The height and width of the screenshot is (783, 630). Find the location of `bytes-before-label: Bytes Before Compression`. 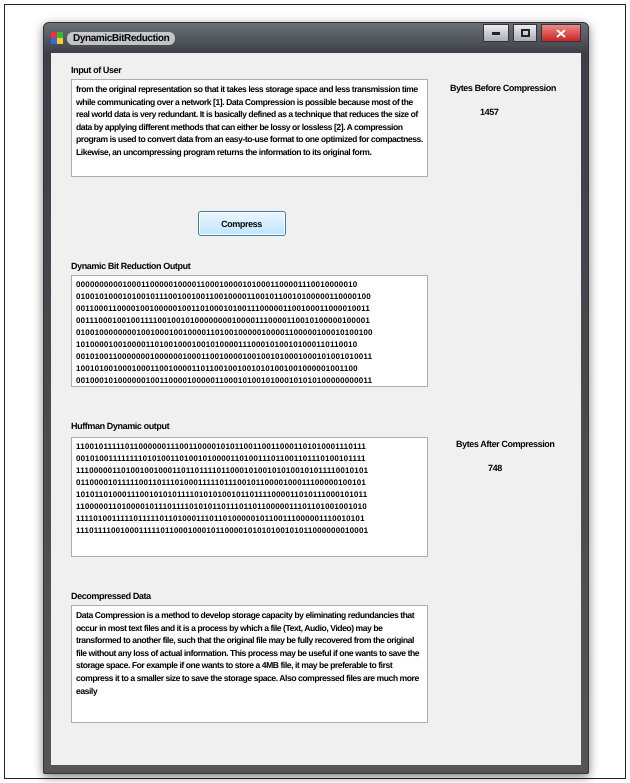

bytes-before-label: Bytes Before Compression is located at coordinates (503, 88).